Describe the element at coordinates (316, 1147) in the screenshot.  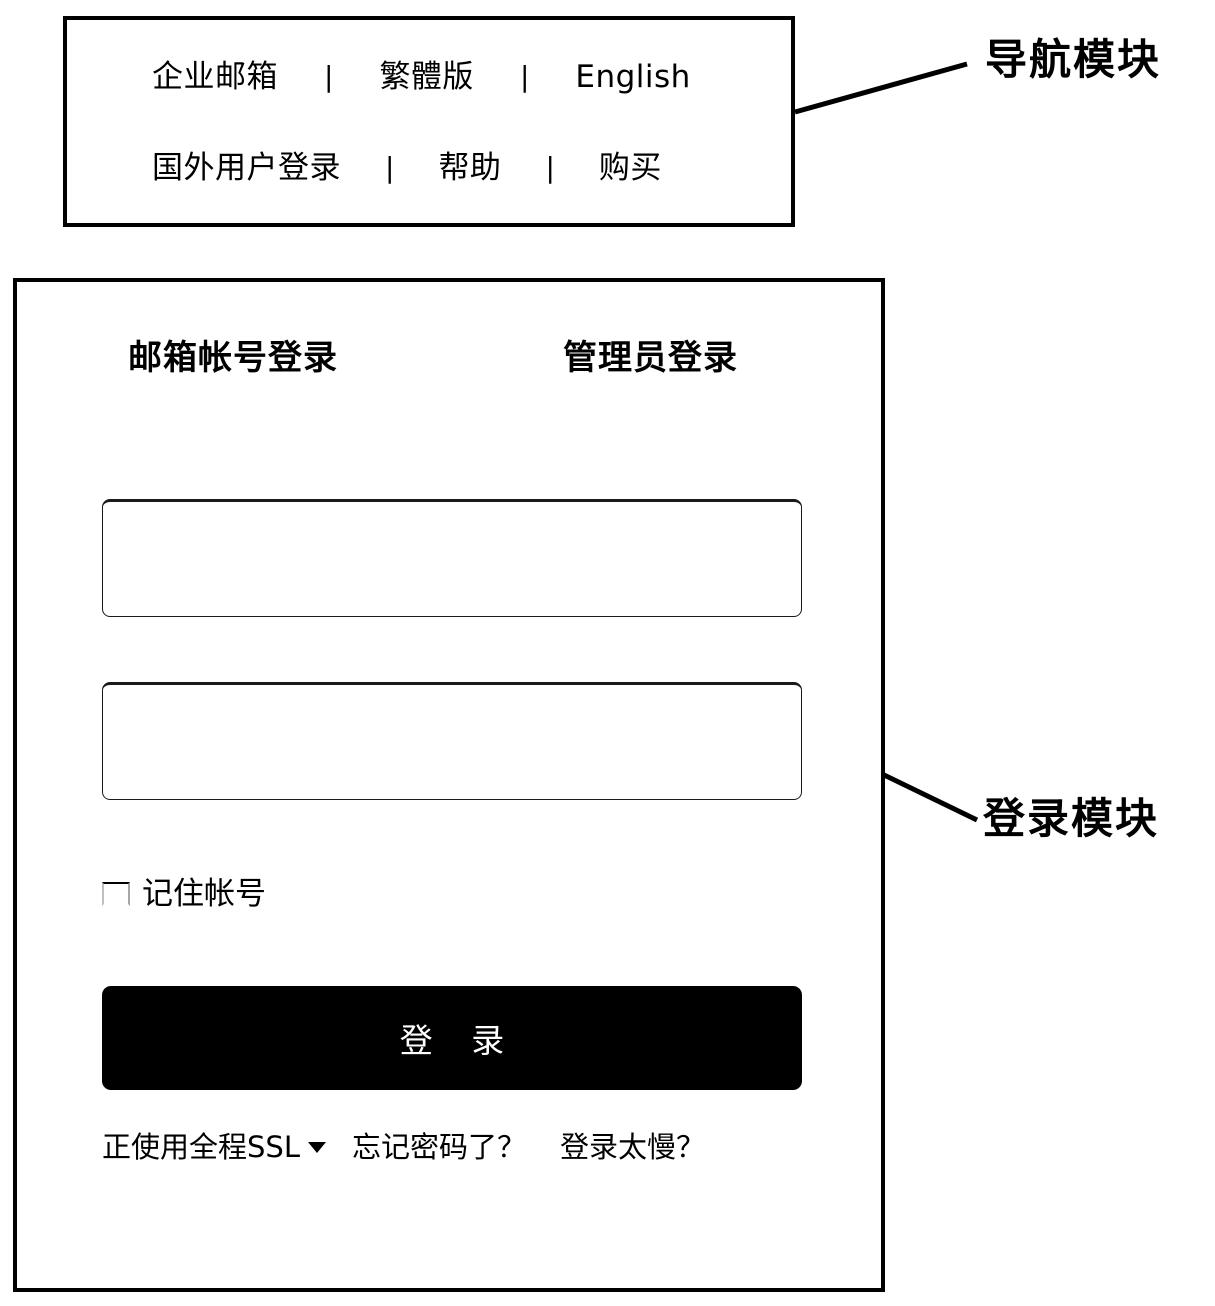
I see `chevron-down-icon` at that location.